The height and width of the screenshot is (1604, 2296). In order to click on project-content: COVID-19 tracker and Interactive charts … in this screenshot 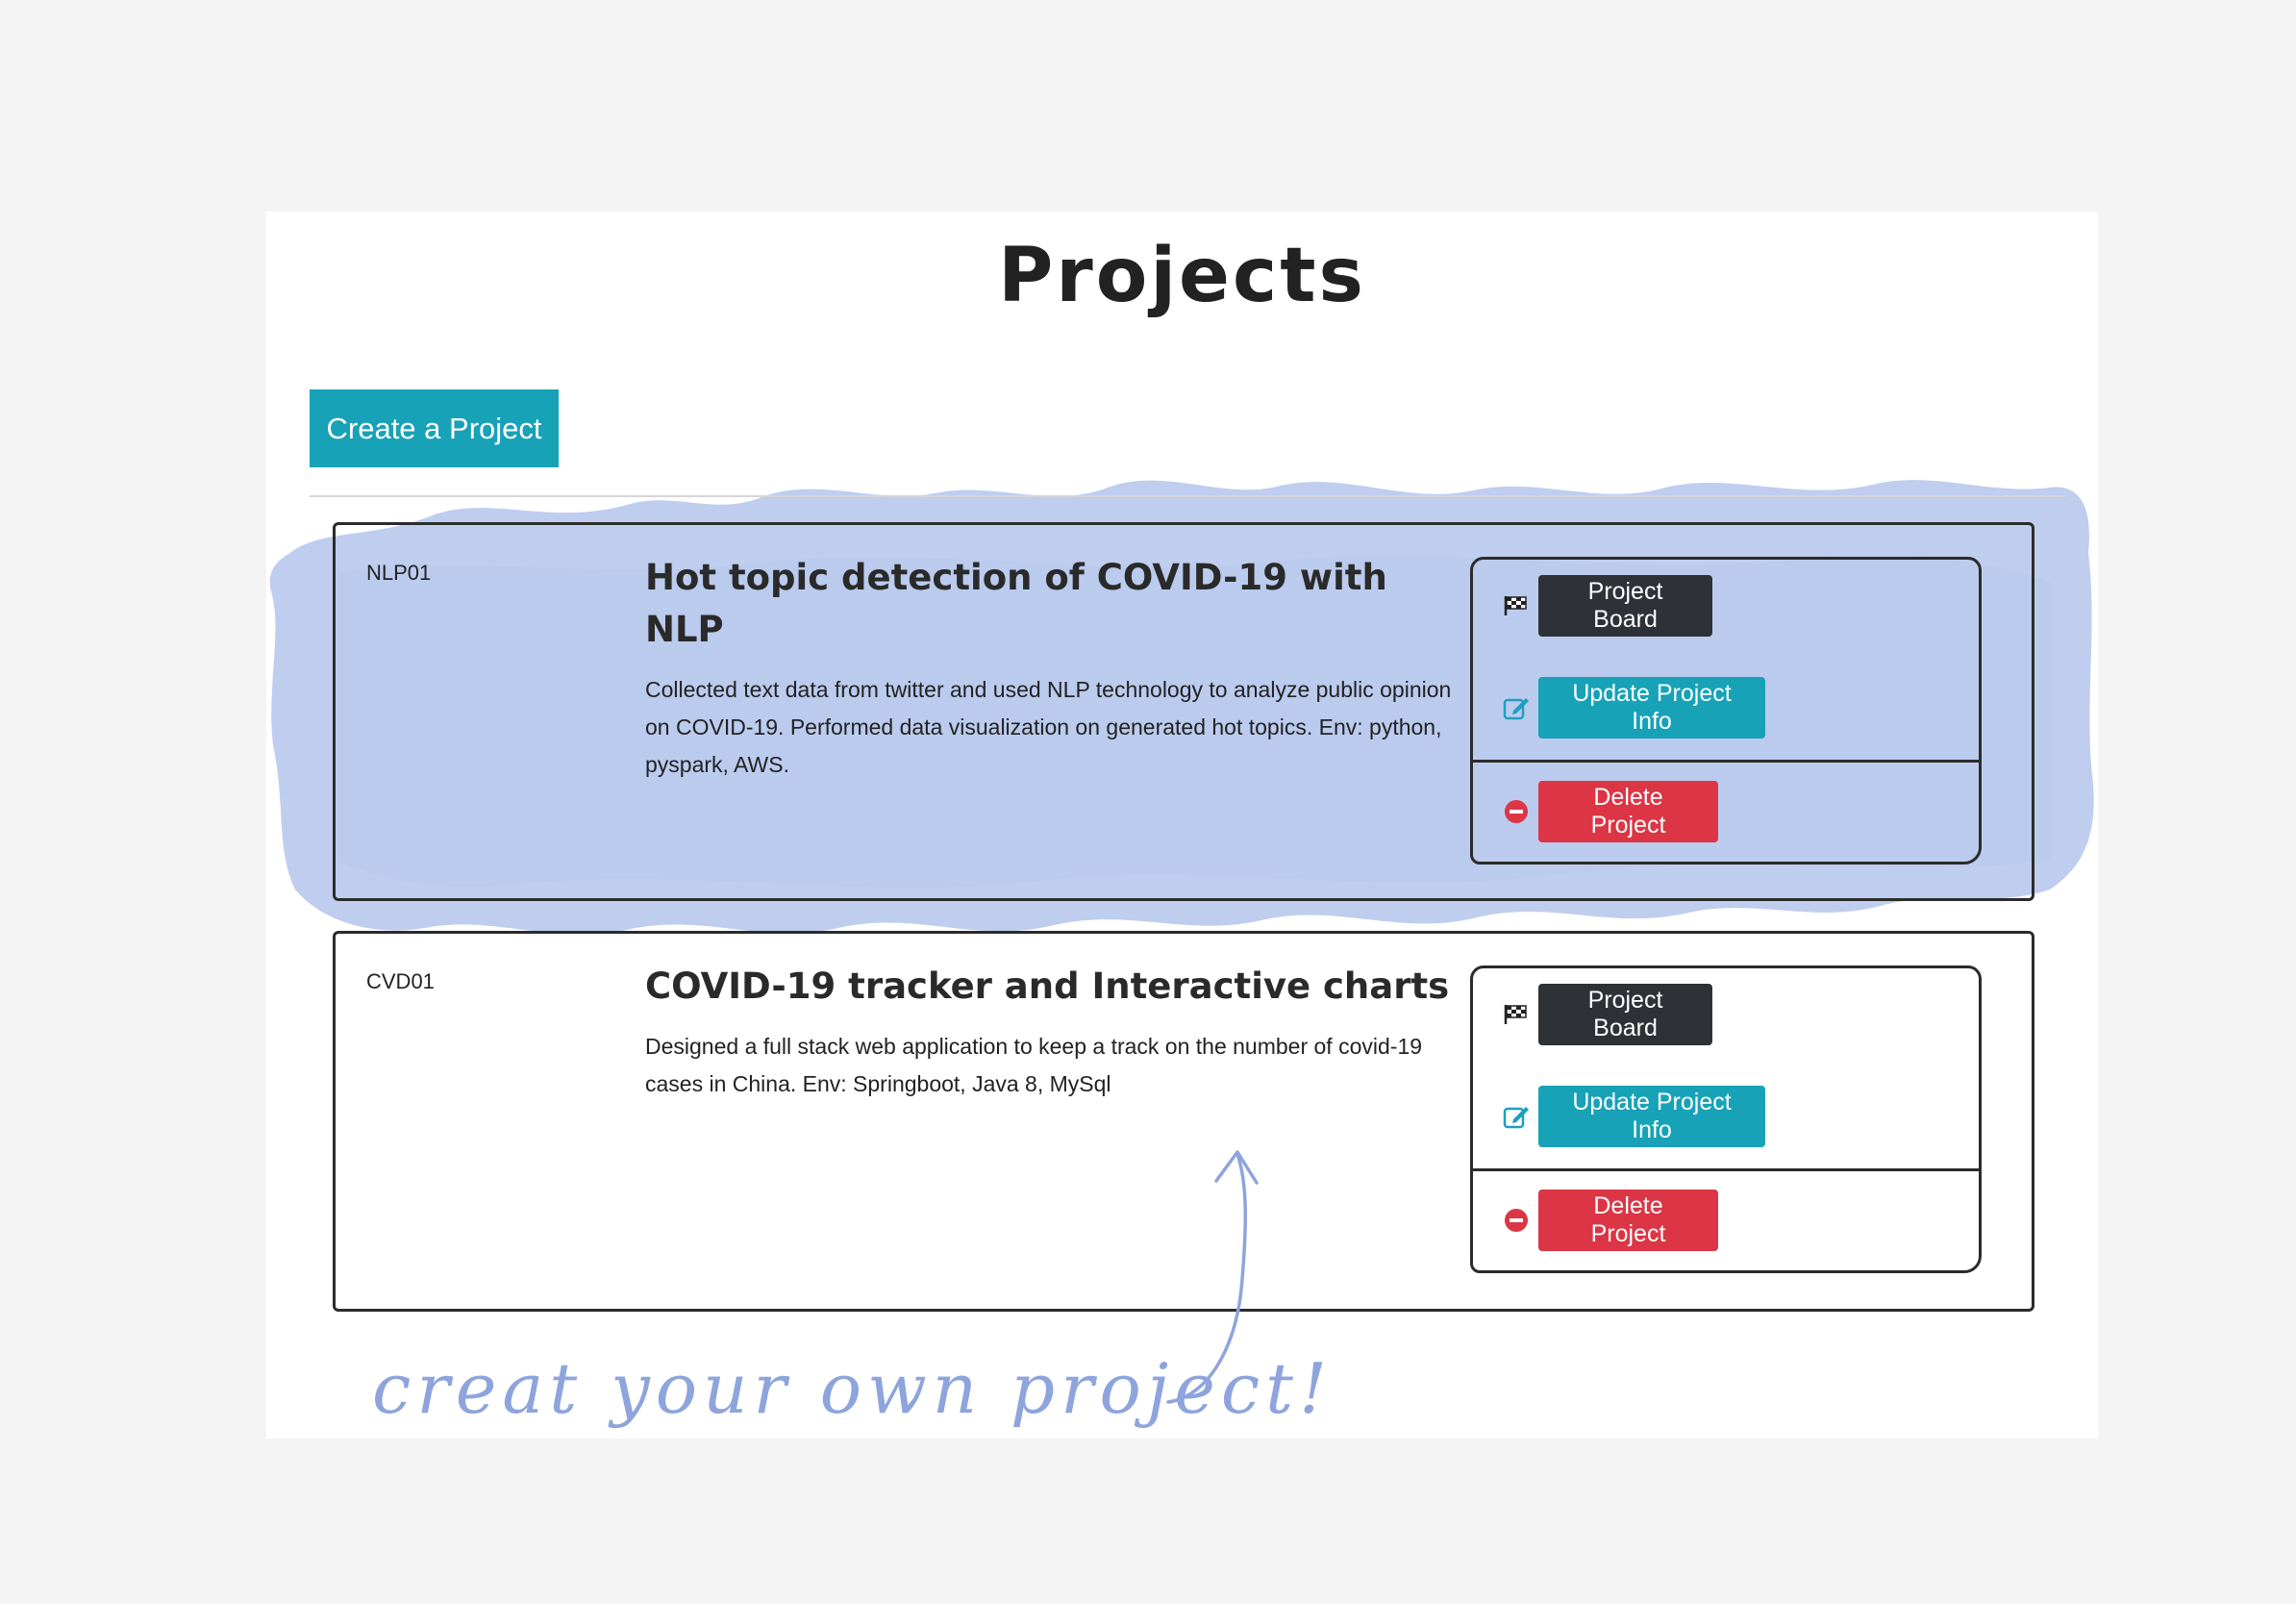, I will do `click(1058, 1032)`.